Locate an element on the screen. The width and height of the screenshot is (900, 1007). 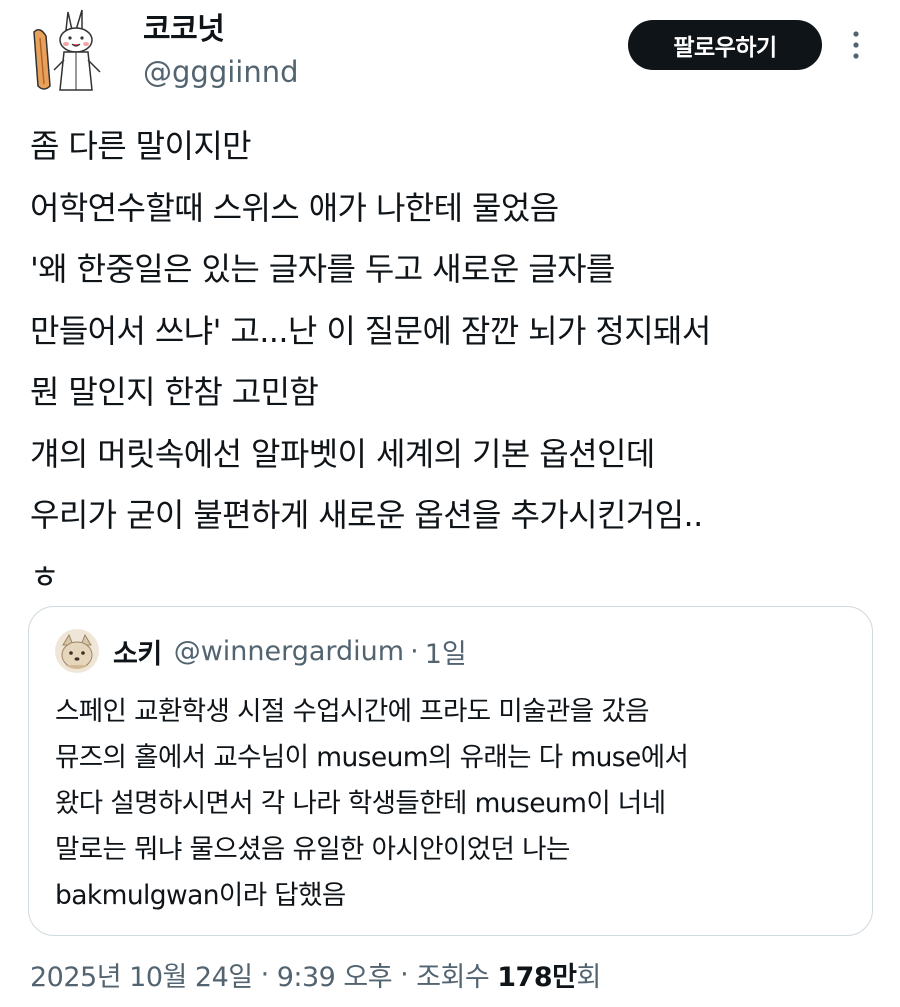
author-avatar is located at coordinates (72, 52).